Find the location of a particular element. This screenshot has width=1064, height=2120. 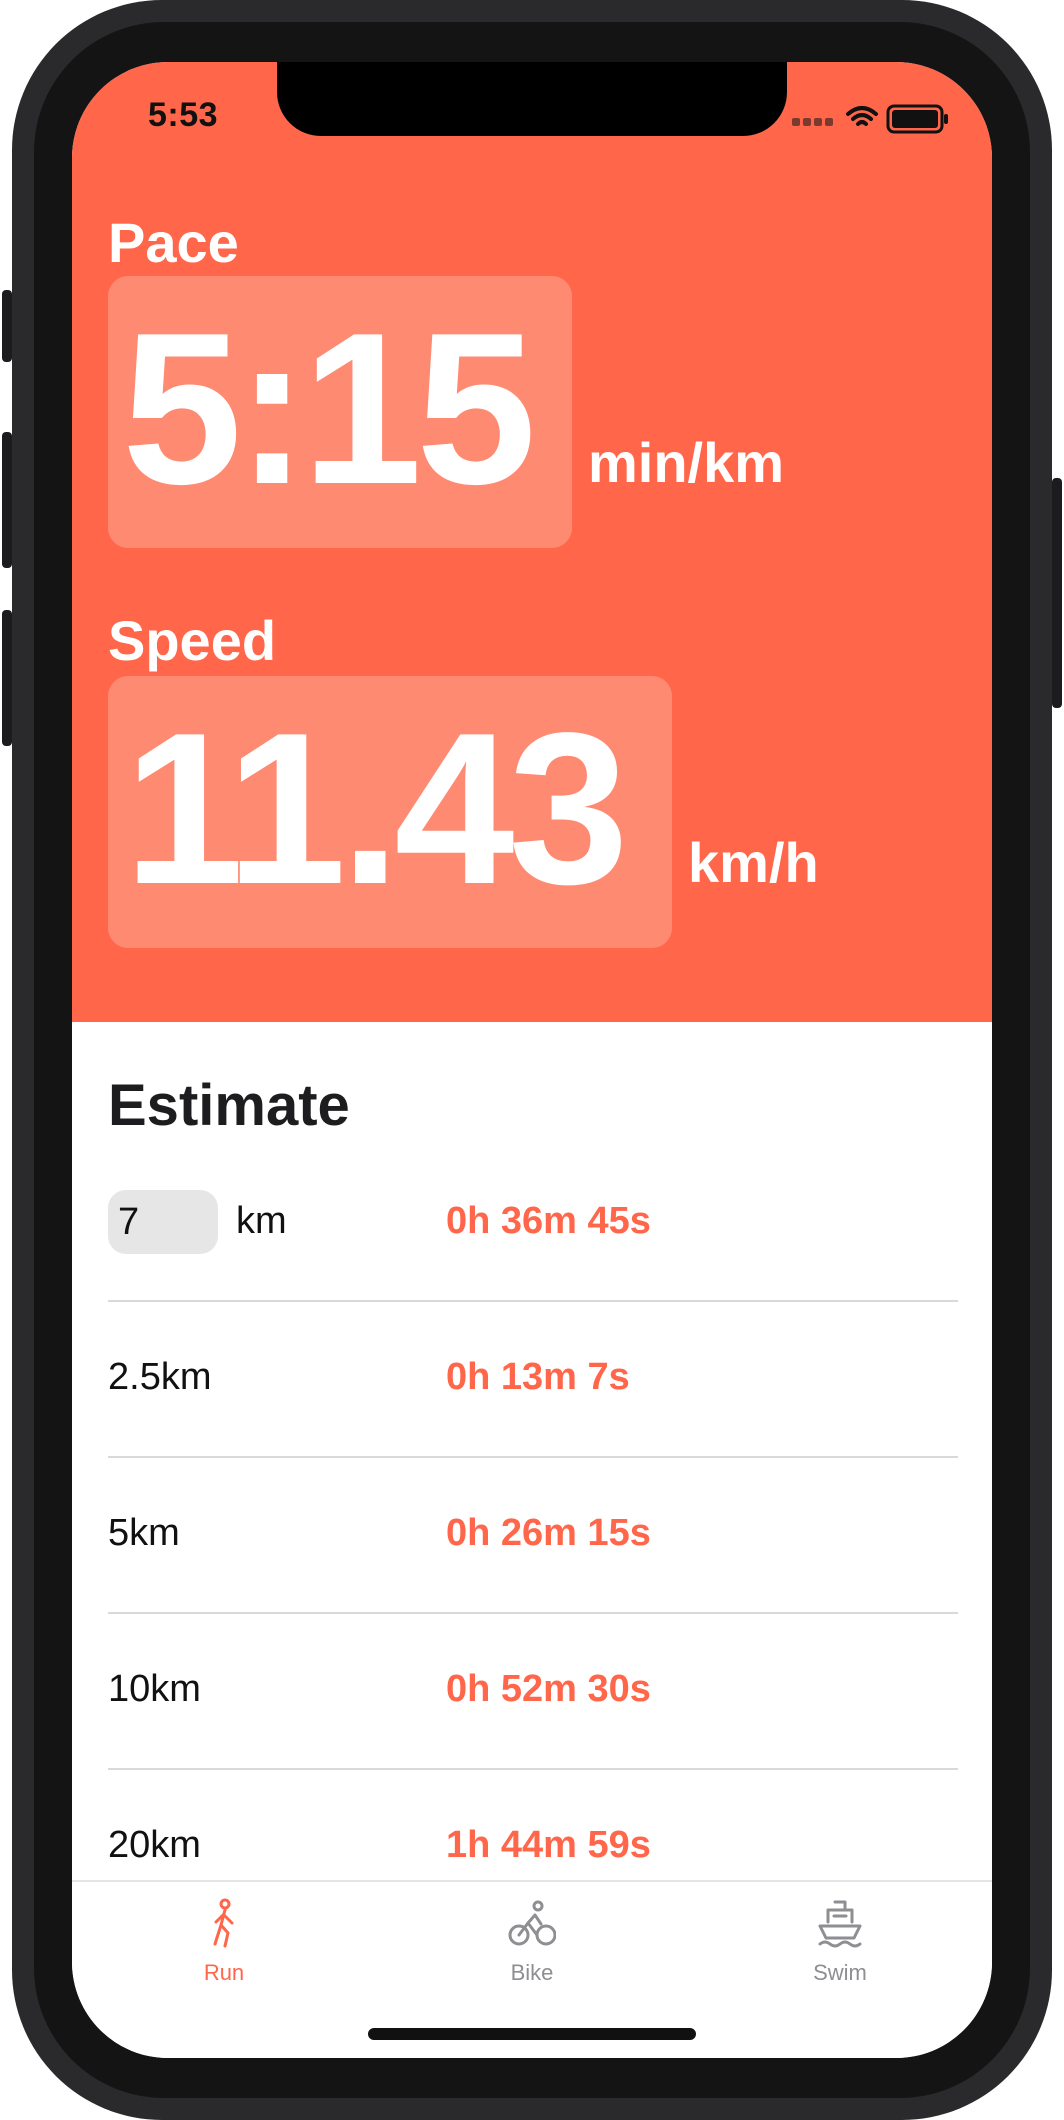

estimate-row-time: 1h 44m 59s is located at coordinates (548, 1845).